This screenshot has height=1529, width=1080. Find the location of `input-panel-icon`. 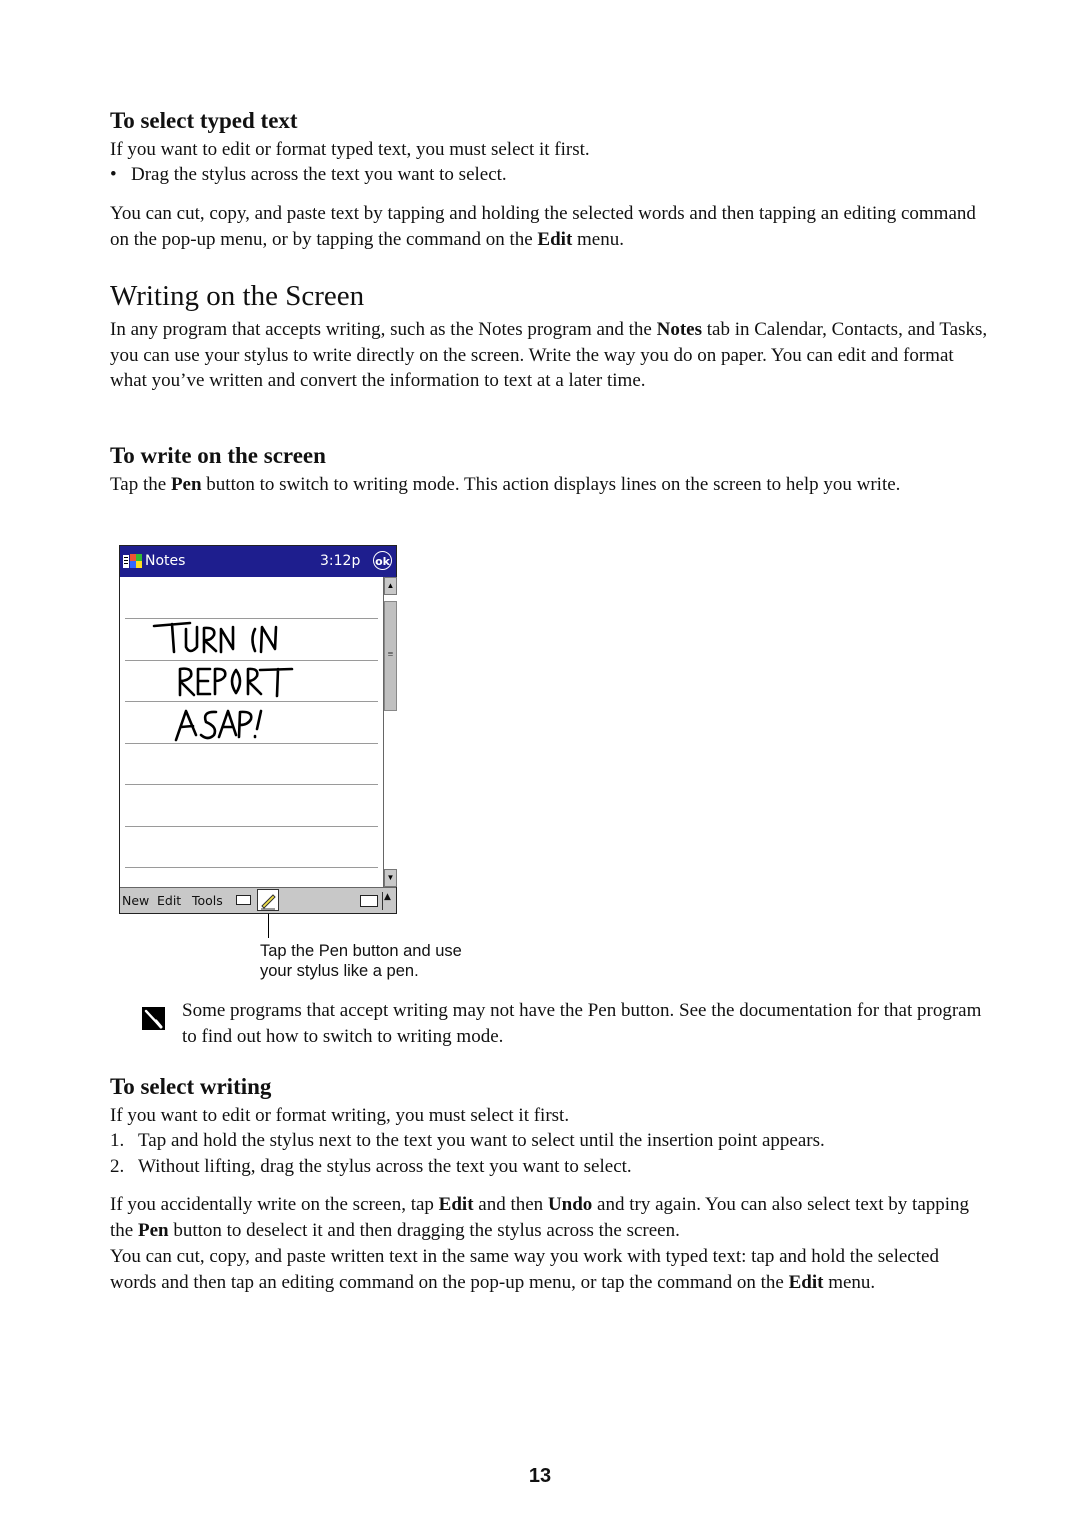

input-panel-icon is located at coordinates (369, 901).